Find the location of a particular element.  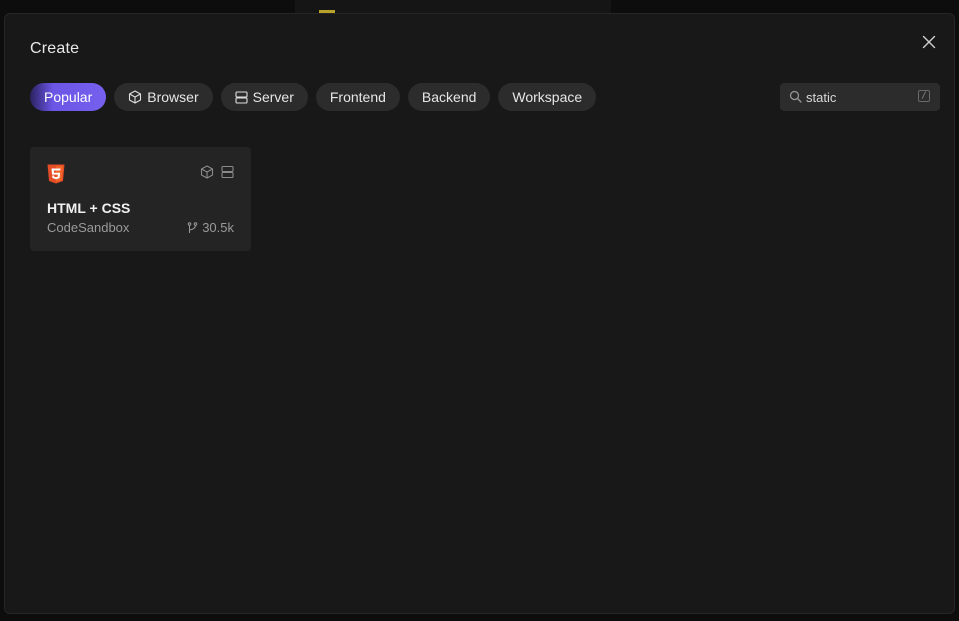

close-icon is located at coordinates (929, 42).